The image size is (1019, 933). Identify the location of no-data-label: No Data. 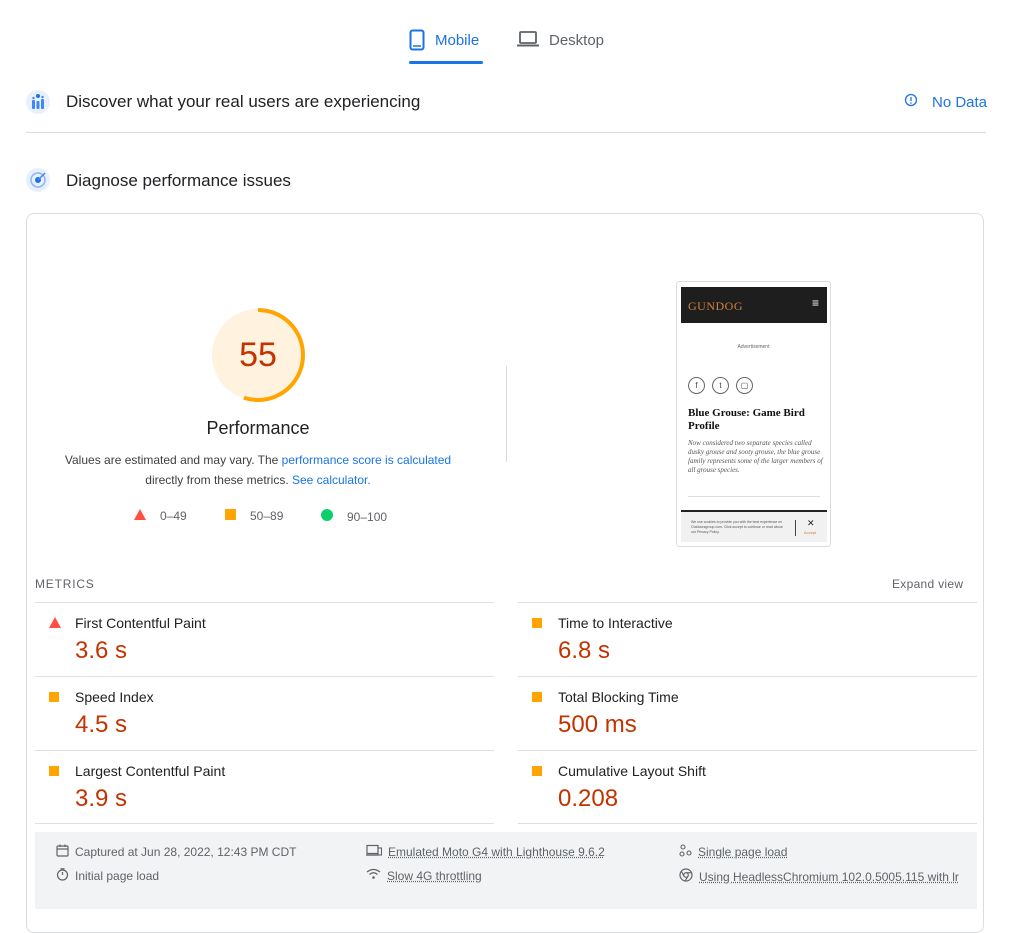
(959, 102).